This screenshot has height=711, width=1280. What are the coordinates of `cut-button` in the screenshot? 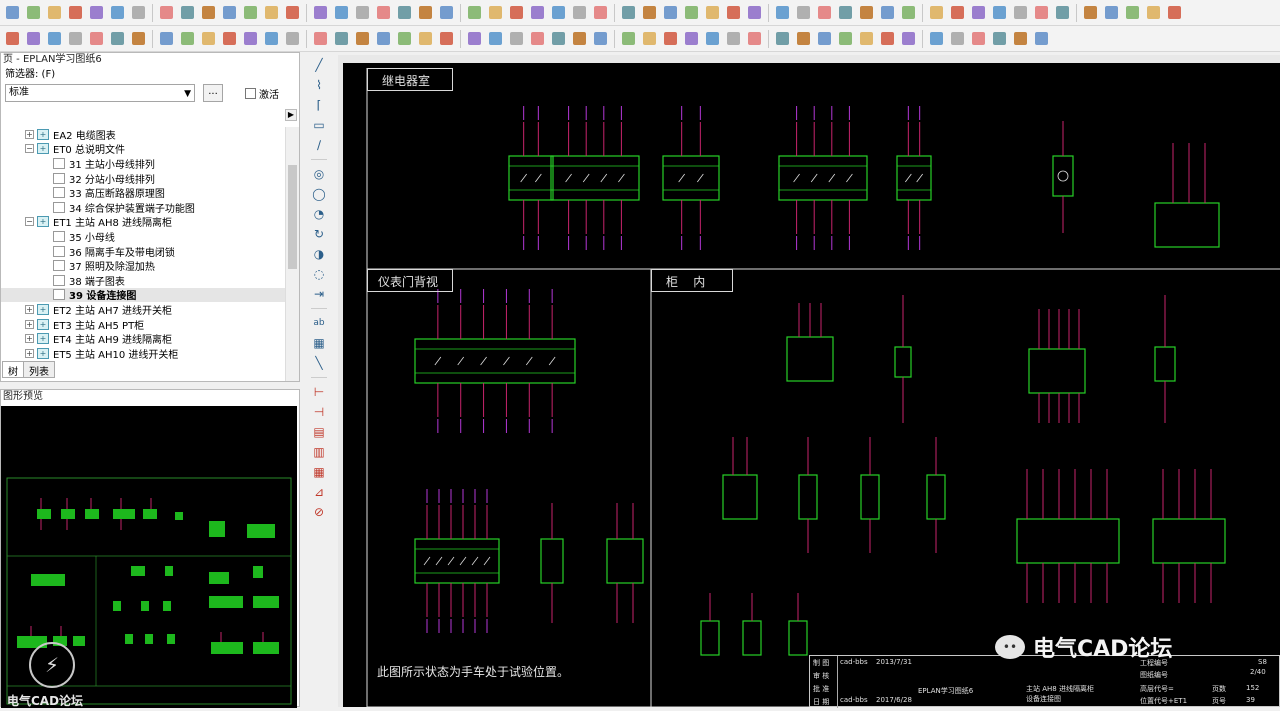 It's located at (96, 12).